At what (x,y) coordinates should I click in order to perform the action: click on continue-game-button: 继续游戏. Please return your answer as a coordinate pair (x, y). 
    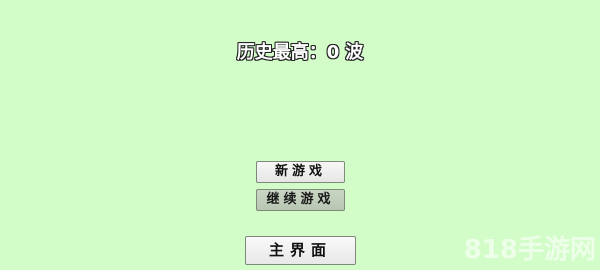
    Looking at the image, I should click on (300, 200).